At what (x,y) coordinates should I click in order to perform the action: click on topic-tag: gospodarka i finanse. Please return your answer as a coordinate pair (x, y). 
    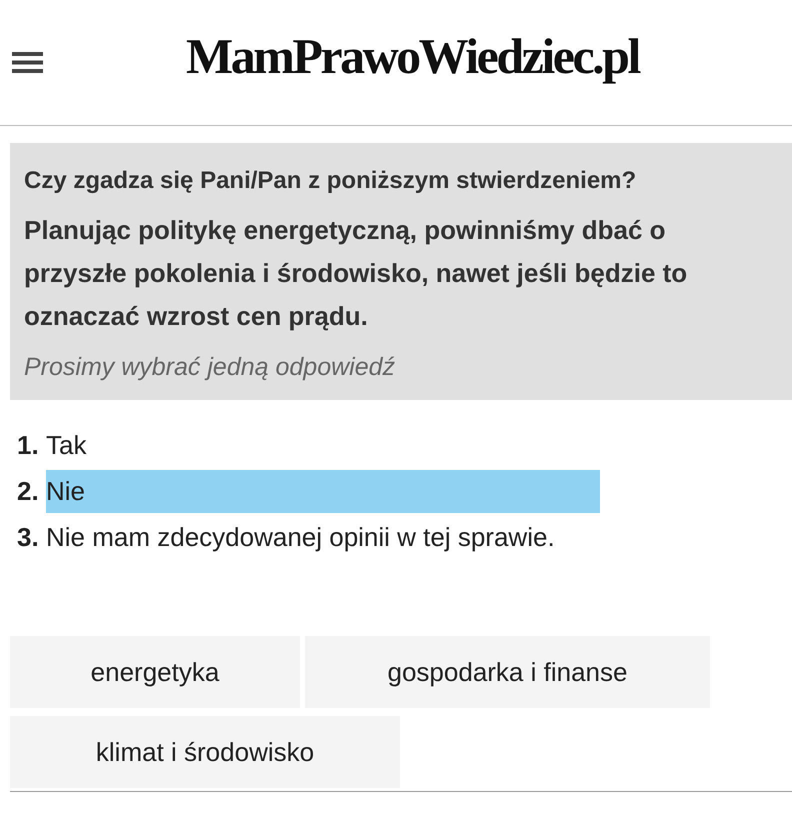
    Looking at the image, I should click on (507, 672).